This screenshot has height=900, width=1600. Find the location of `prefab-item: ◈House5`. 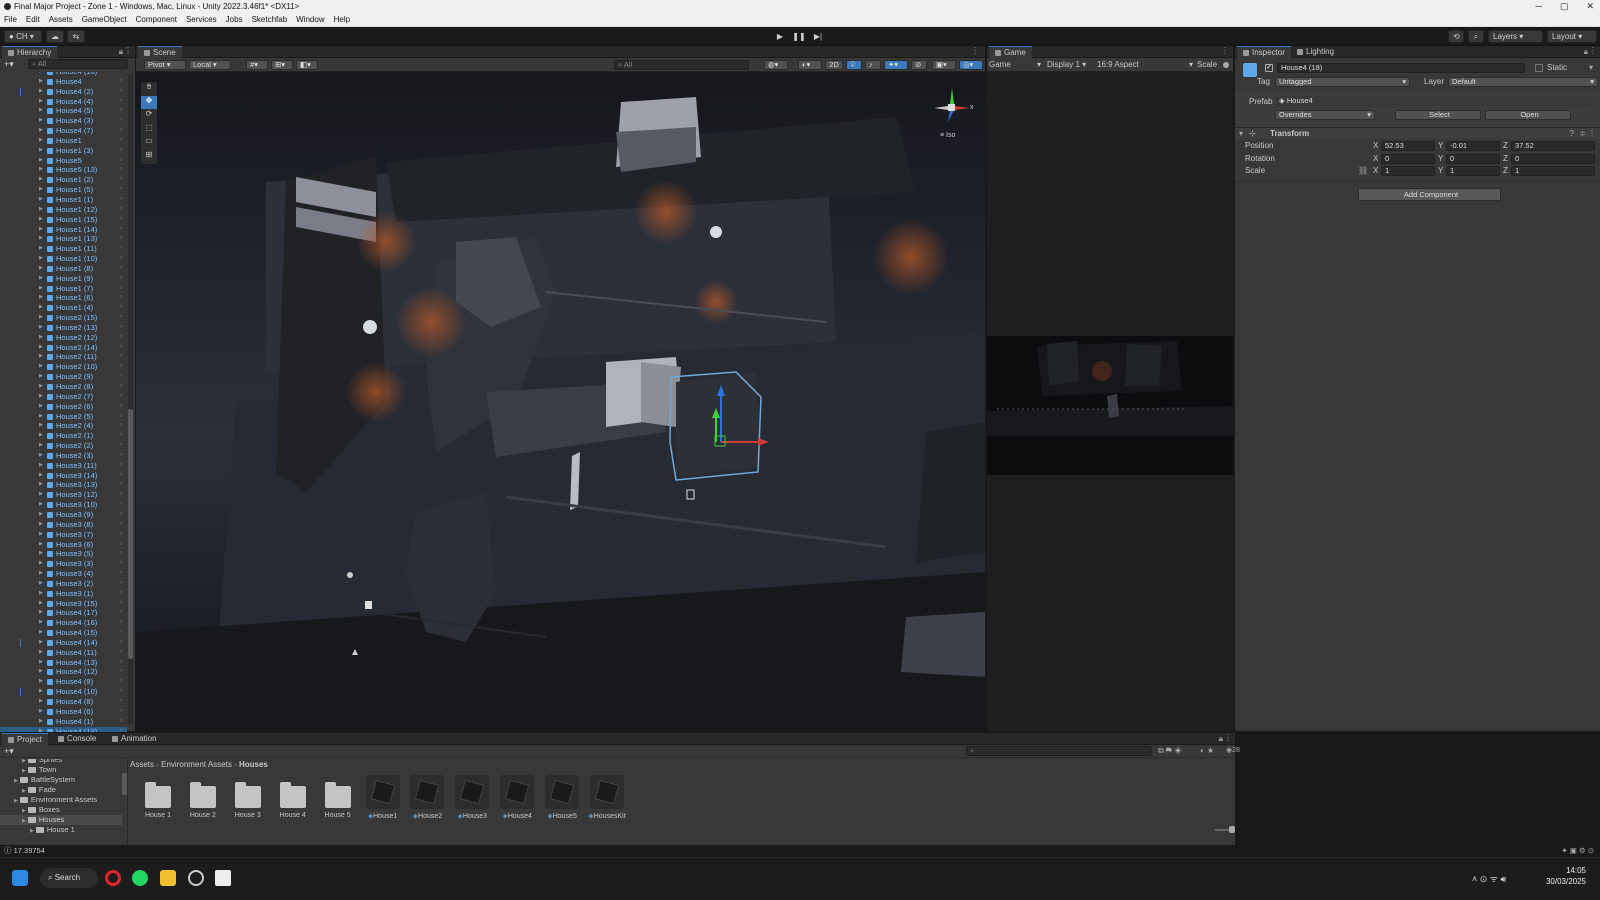

prefab-item: ◈House5 is located at coordinates (562, 797).